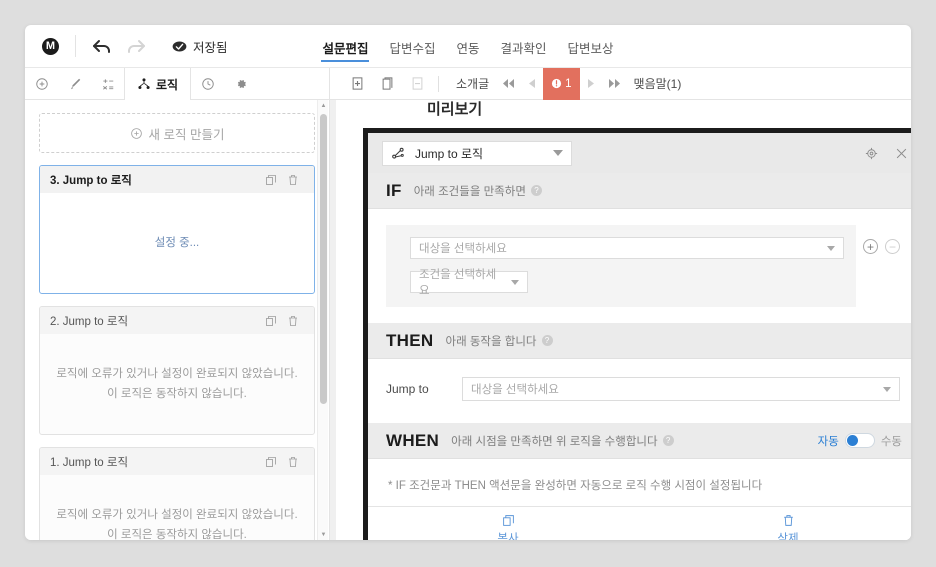 The image size is (936, 567). I want to click on logic-type-select: Jump to 로직, so click(477, 153).